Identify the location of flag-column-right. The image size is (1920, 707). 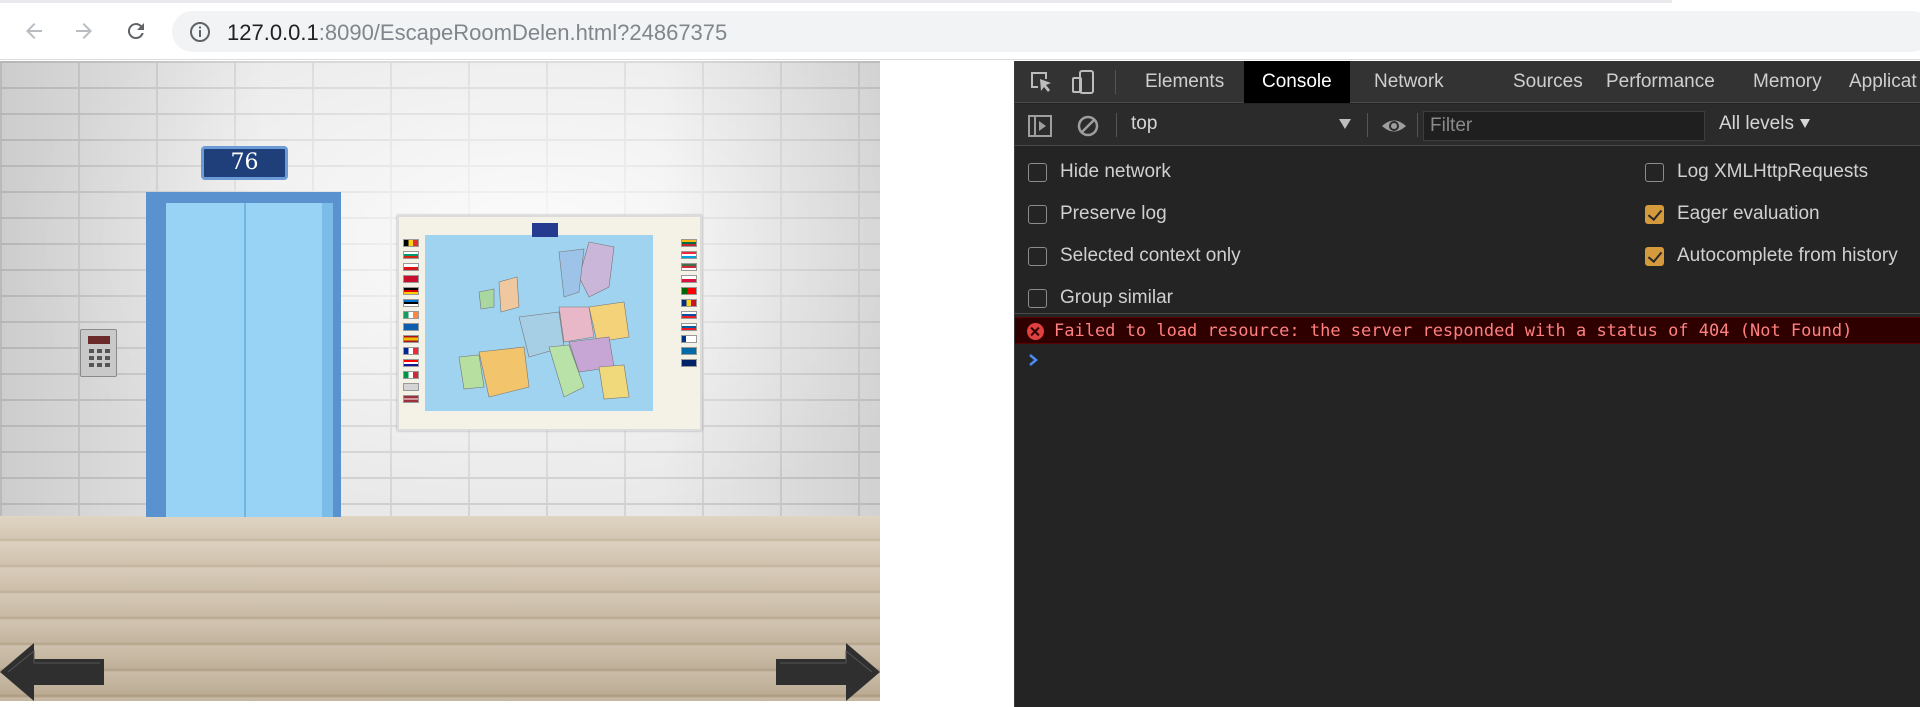
(690, 327).